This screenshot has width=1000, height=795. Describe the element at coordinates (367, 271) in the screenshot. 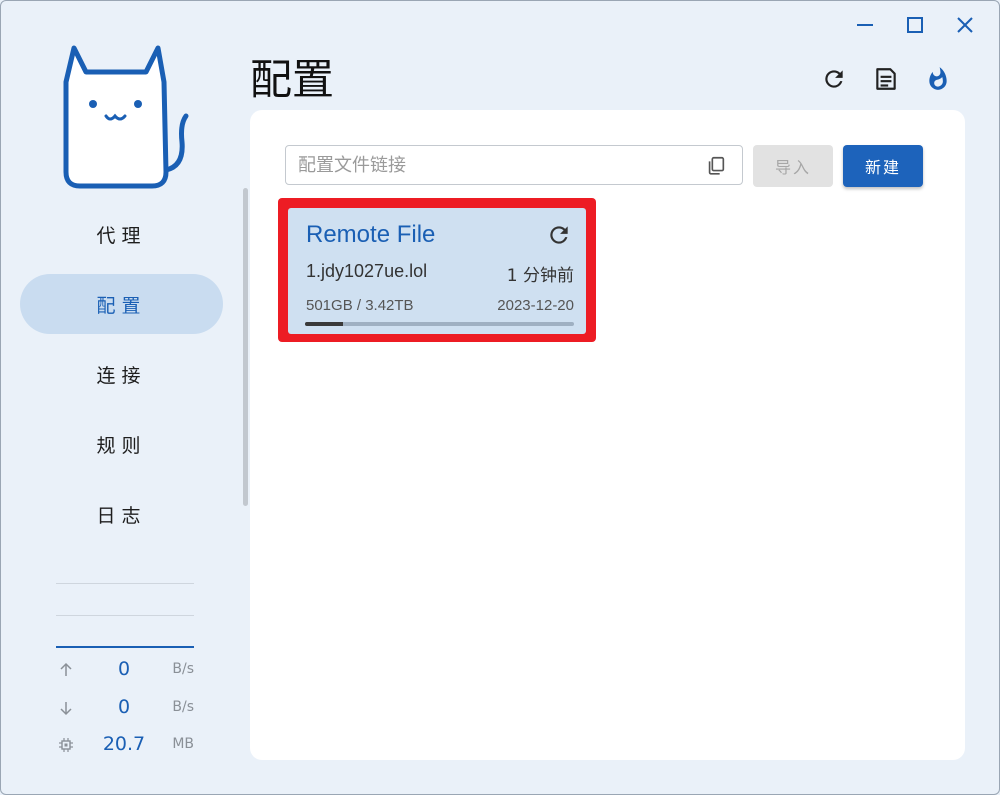

I see `profile-host: 1.jdy1027ue.lol` at that location.